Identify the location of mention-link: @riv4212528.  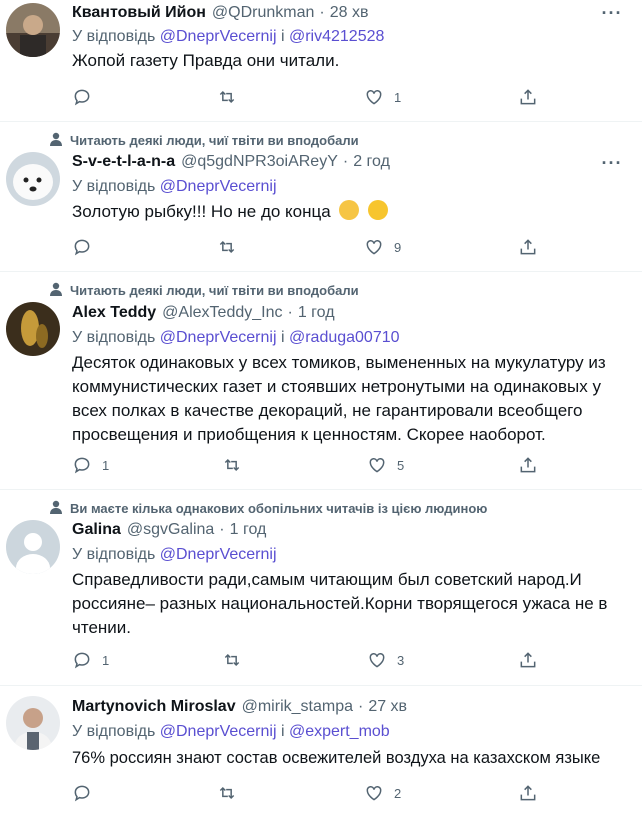
(336, 36).